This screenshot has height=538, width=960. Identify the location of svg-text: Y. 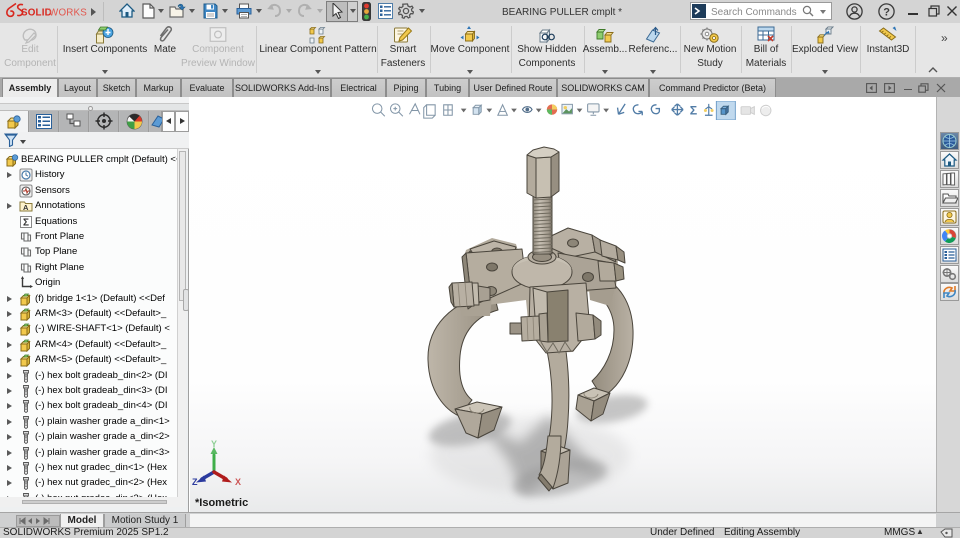
(214, 444).